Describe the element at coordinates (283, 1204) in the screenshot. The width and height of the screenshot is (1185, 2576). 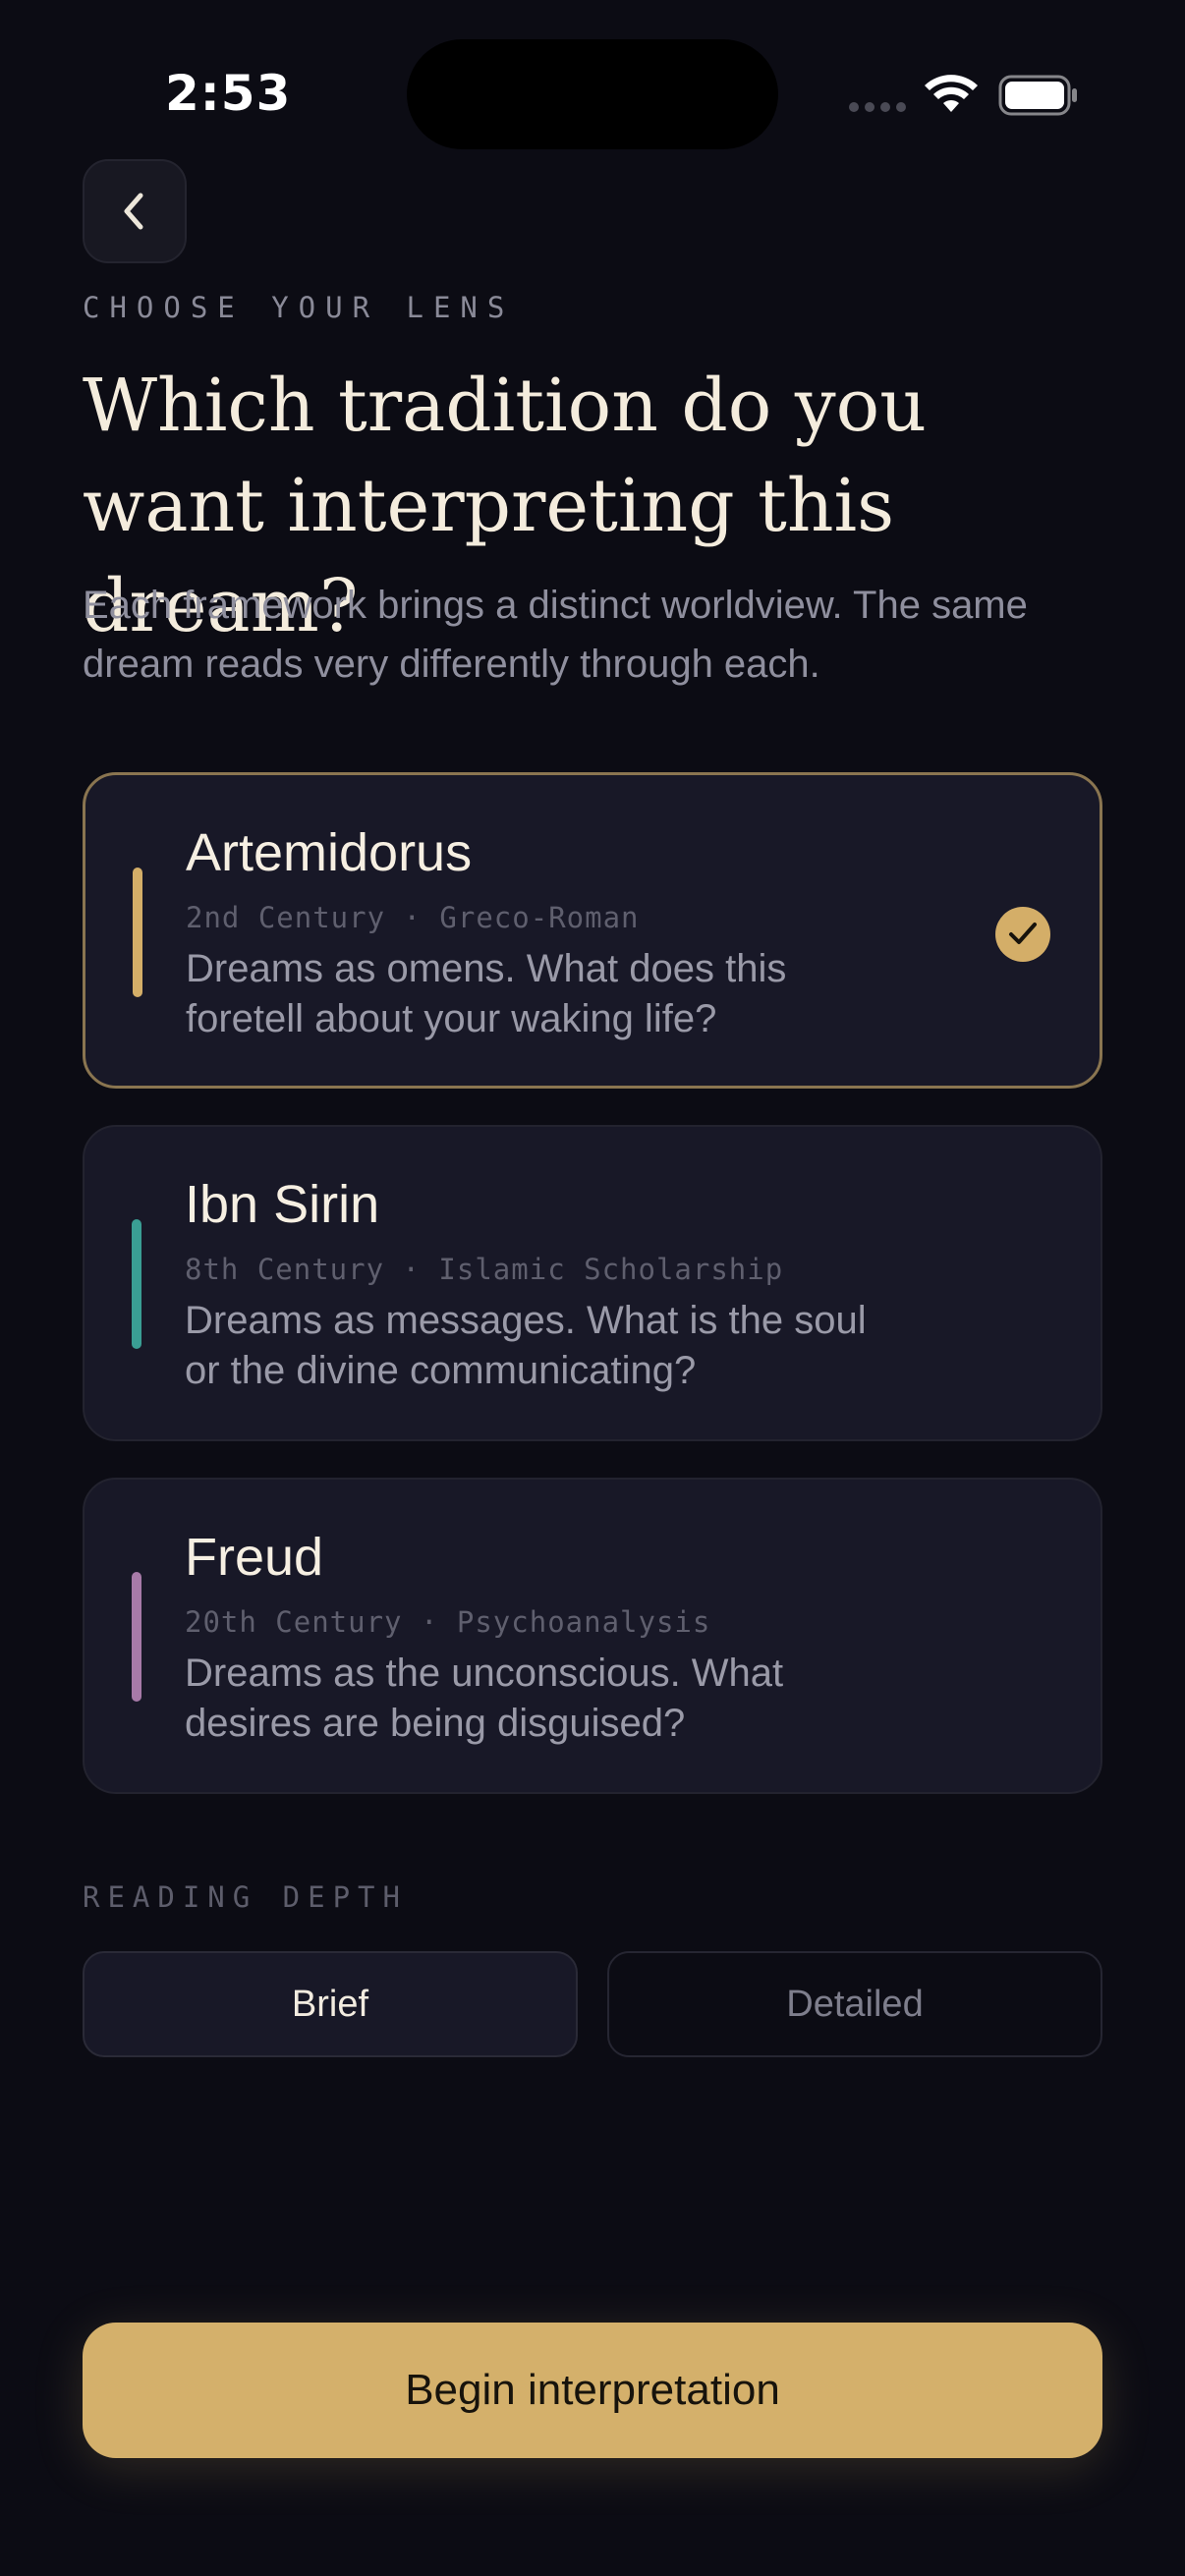
I see `tradition-name: Ibn Sirin` at that location.